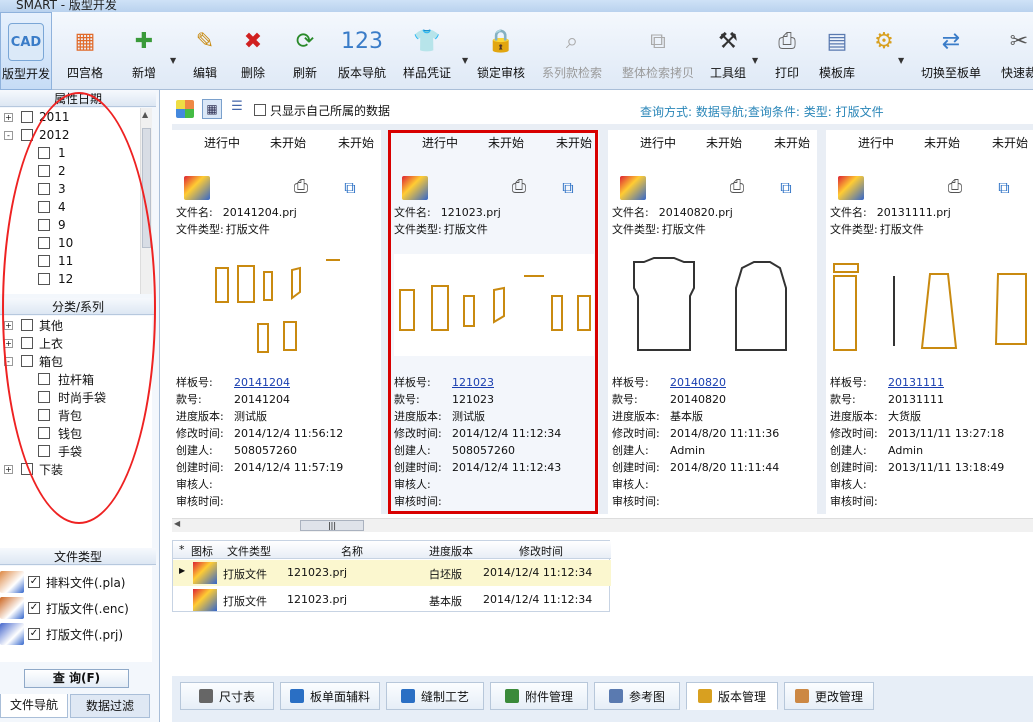 This screenshot has height=722, width=1033. Describe the element at coordinates (829, 696) in the screenshot. I see `bottom-tab: 更改管理` at that location.